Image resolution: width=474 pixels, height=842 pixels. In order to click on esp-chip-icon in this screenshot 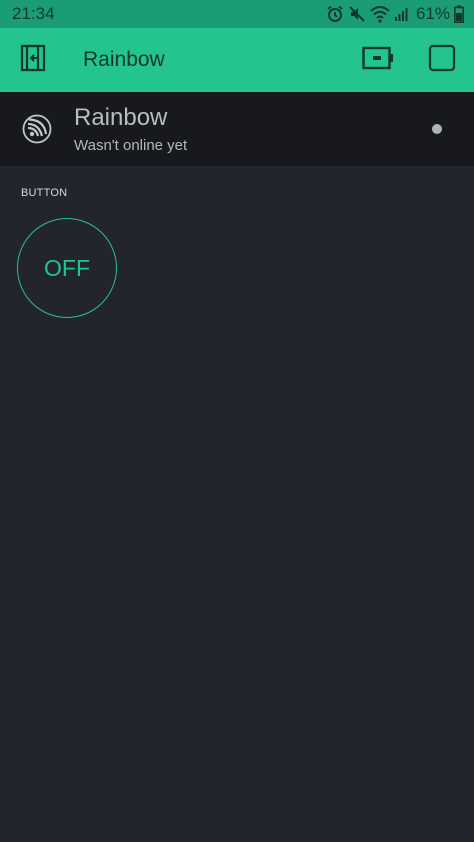, I will do `click(37, 129)`.